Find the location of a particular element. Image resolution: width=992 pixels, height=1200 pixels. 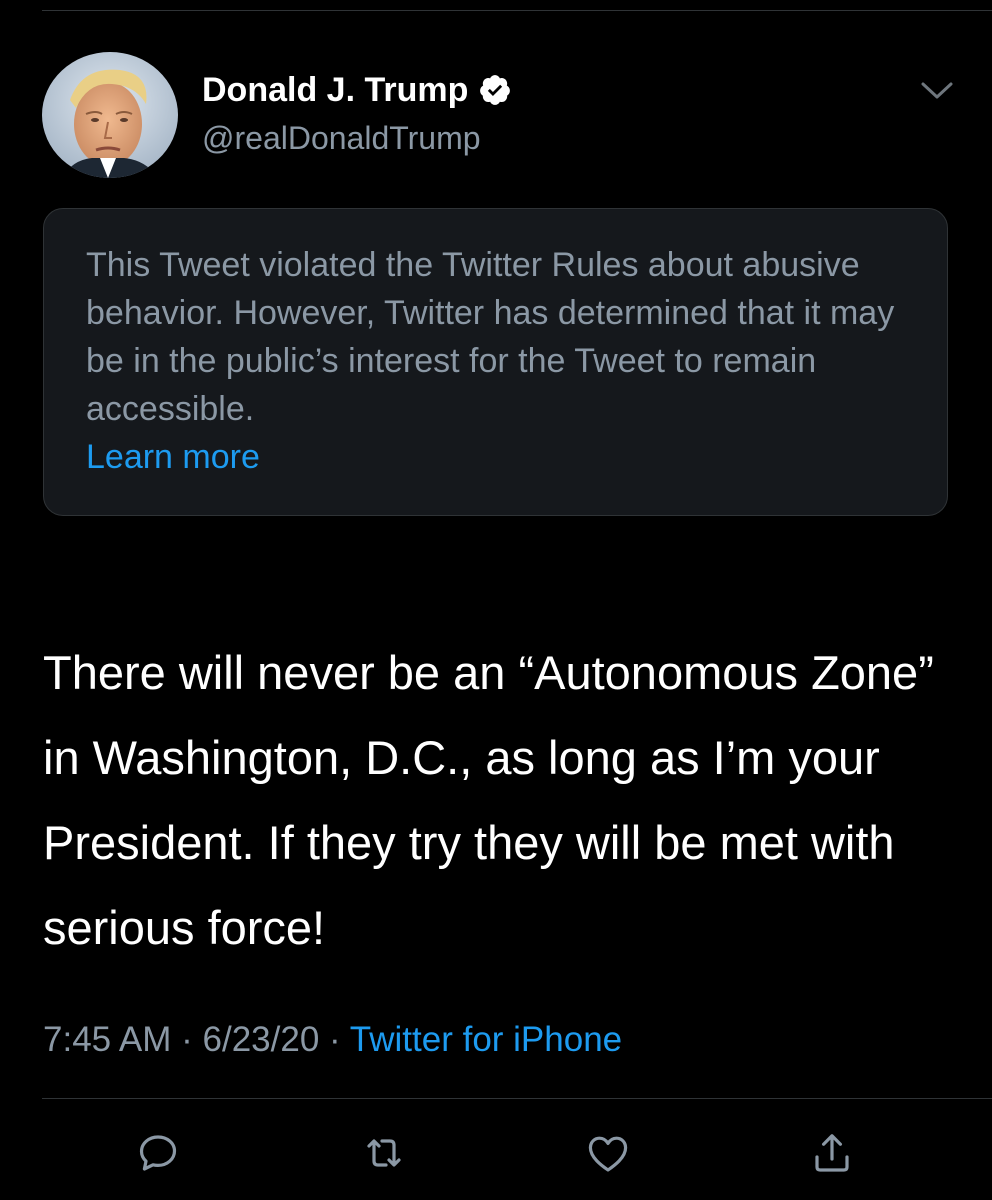

reply-button is located at coordinates (158, 1155).